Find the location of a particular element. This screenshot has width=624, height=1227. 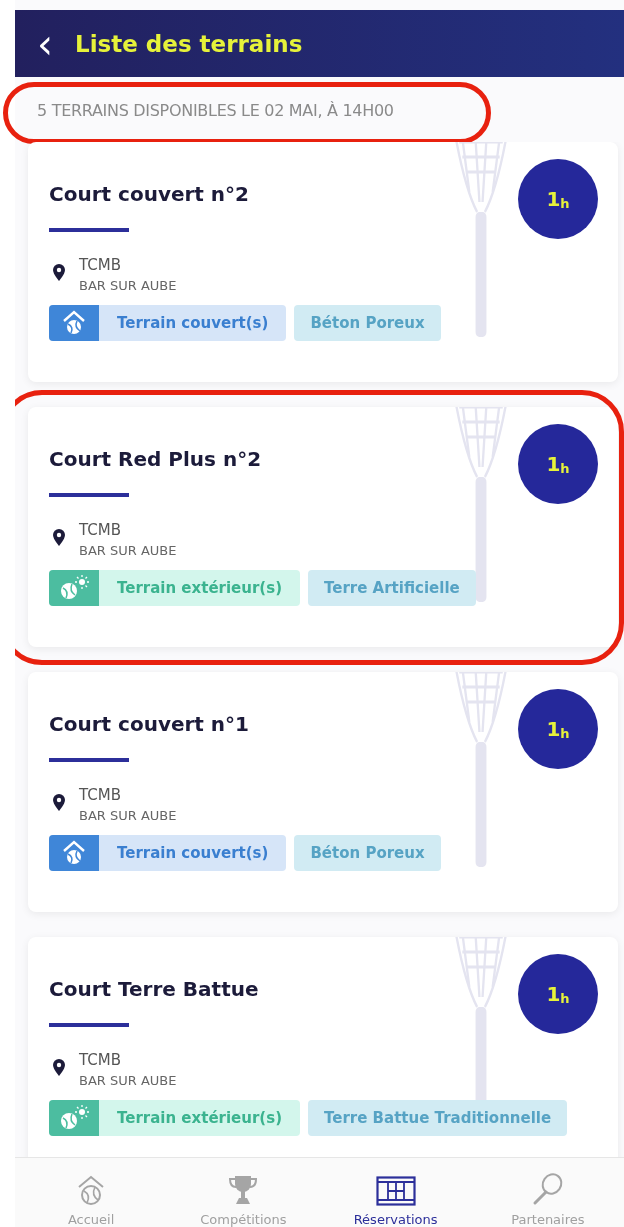

court-name: Court couvert n°1 is located at coordinates (149, 725).